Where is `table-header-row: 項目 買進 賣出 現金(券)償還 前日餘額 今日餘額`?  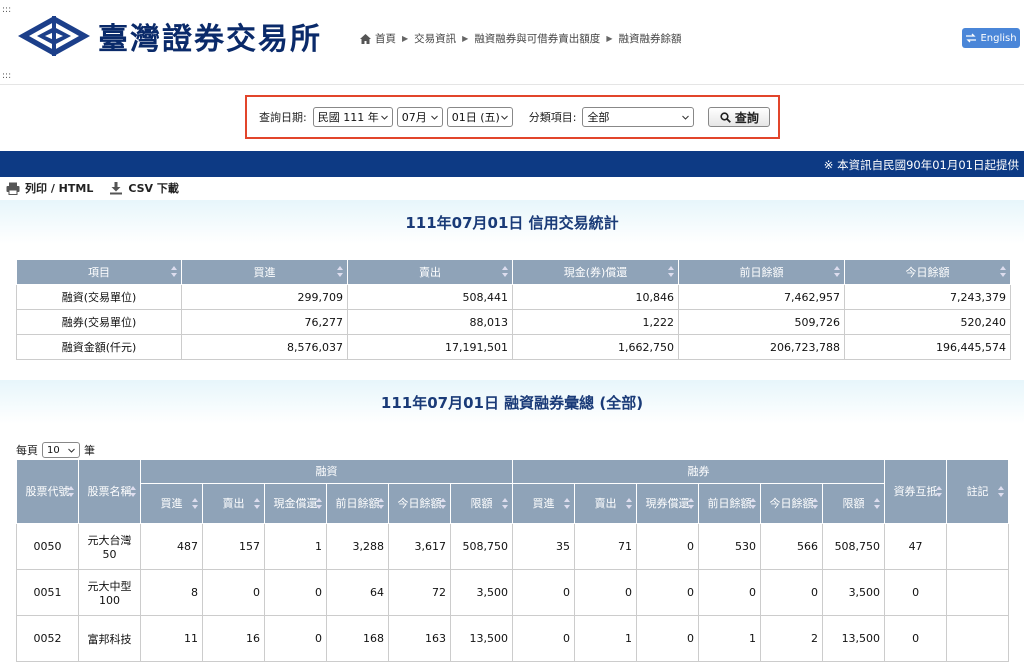 table-header-row: 項目 買進 賣出 現金(券)償還 前日餘額 今日餘額 is located at coordinates (513, 272).